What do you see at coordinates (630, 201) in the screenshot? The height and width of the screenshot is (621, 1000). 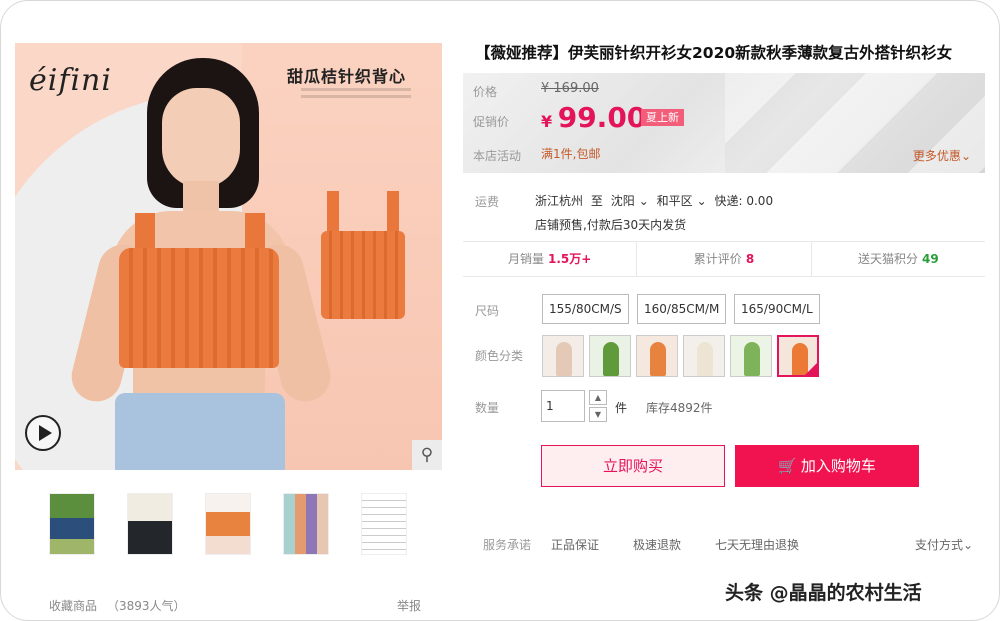 I see `ship-to-city-select: 沈阳 ⌄` at bounding box center [630, 201].